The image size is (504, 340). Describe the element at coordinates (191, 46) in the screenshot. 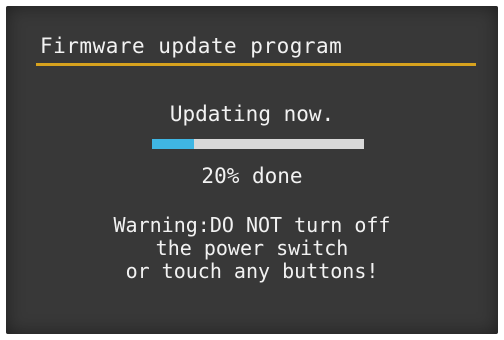

I see `screen-title: Firmware update program` at that location.